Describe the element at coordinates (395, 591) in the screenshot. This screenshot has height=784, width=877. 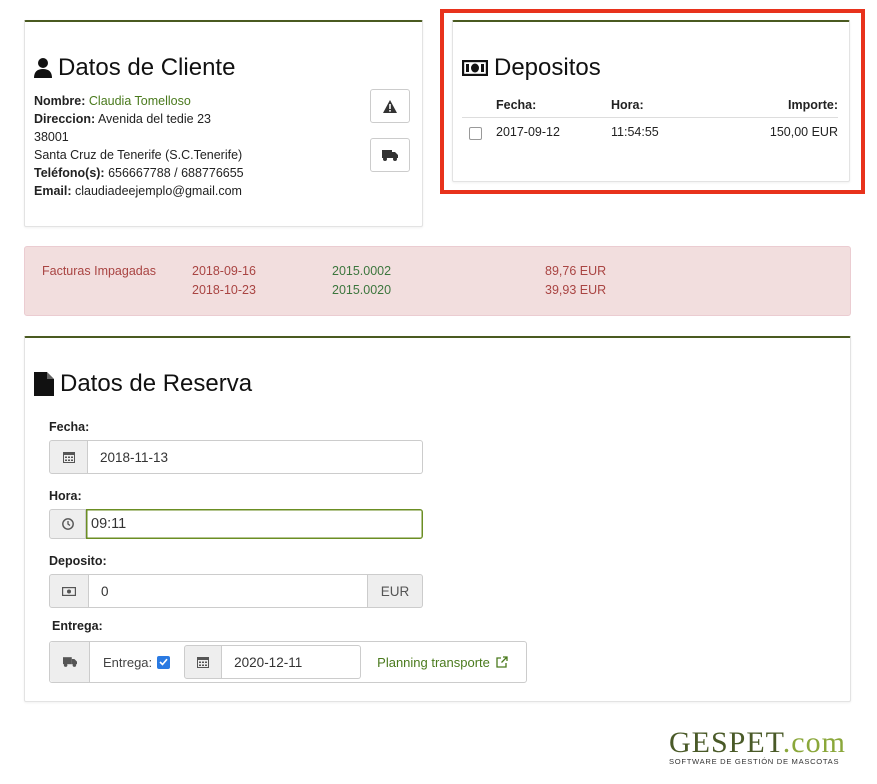
I see `eur-addon: EUR` at that location.